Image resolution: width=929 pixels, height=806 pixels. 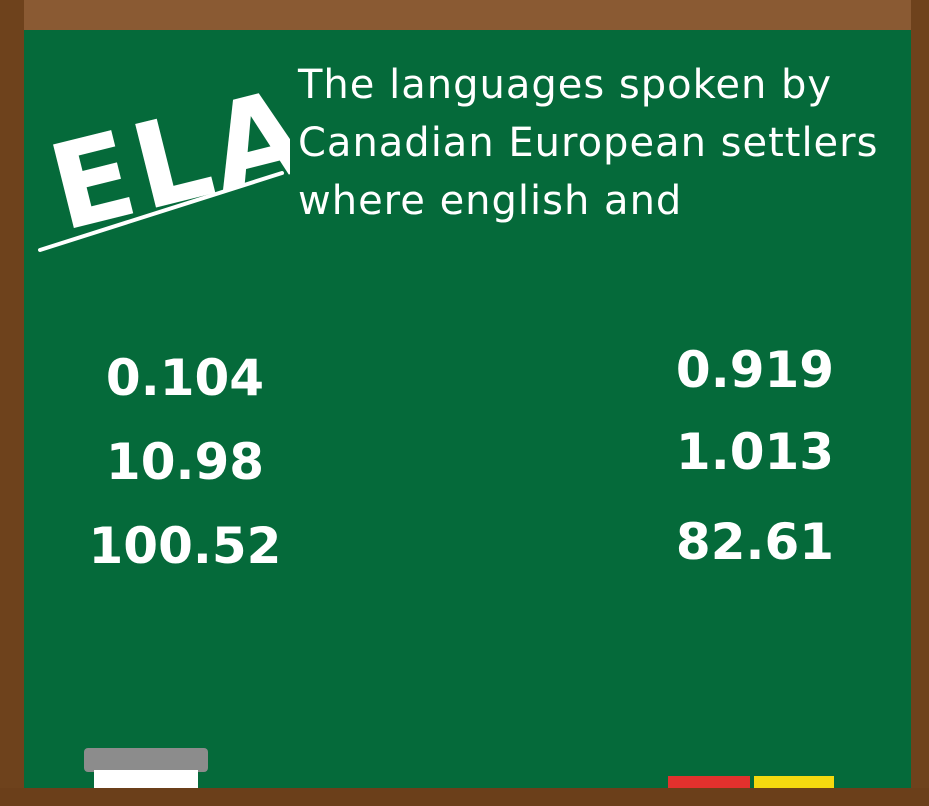 What do you see at coordinates (146, 760) in the screenshot?
I see `eraser-icon` at bounding box center [146, 760].